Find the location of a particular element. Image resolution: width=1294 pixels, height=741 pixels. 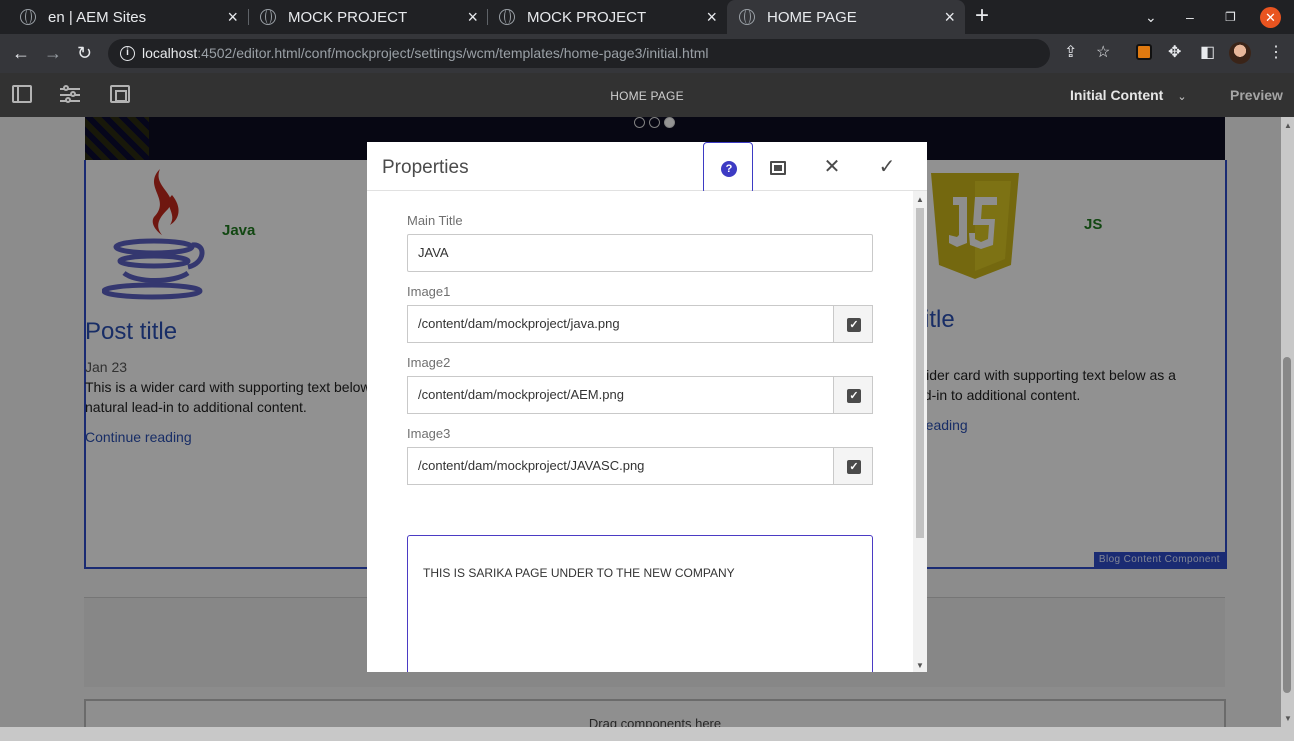

image1-picker-button: ✓ is located at coordinates (853, 324).